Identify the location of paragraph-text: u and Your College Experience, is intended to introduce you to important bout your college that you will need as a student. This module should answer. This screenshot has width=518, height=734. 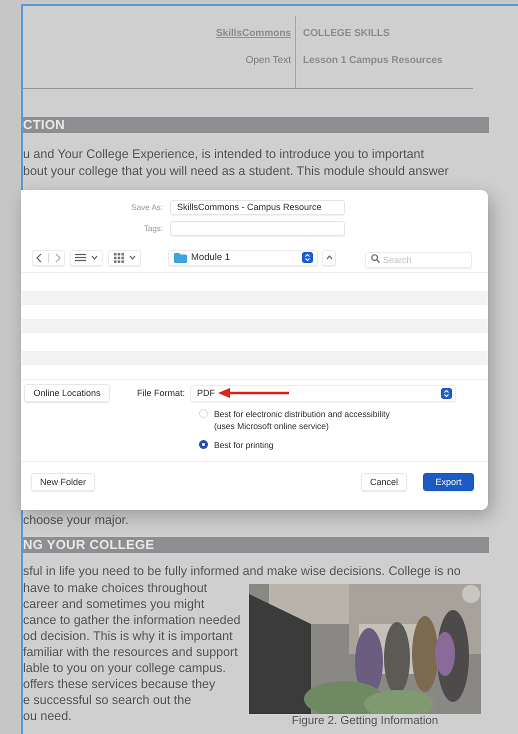
(236, 163).